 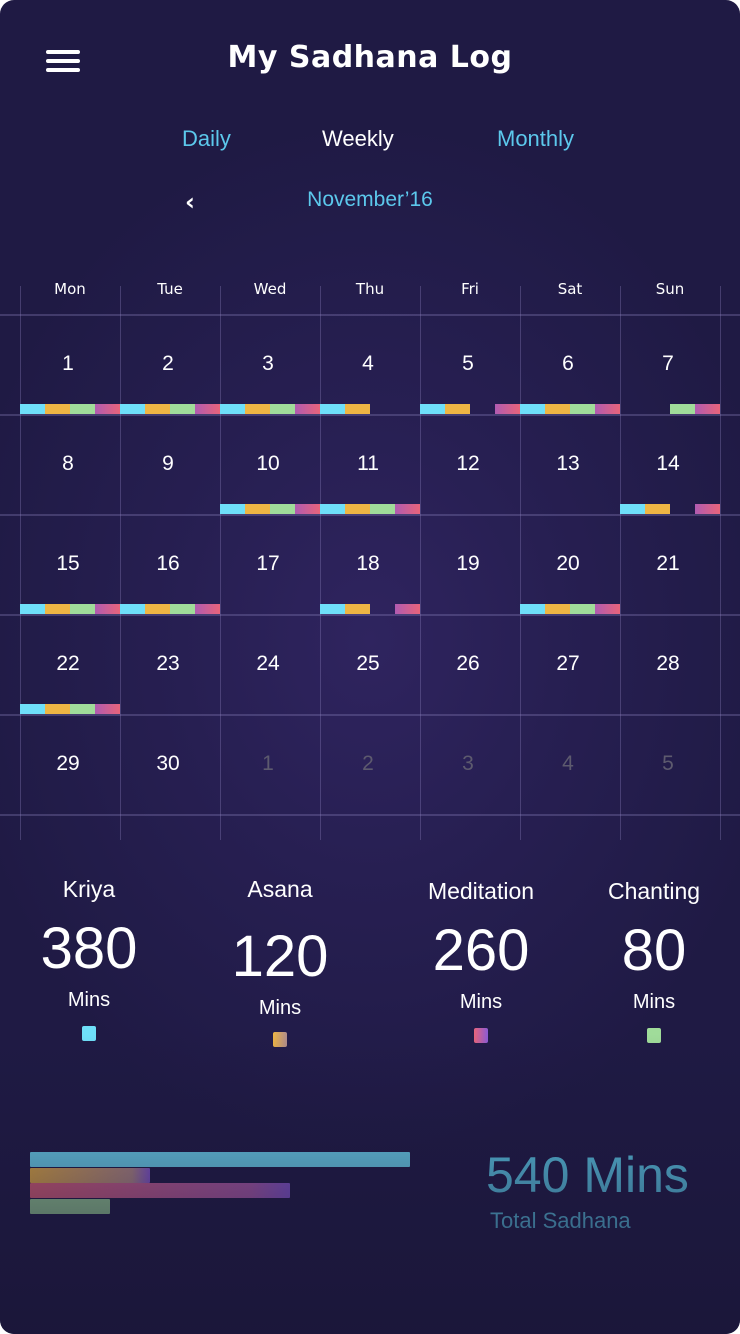 I want to click on calendar-day: 11, so click(x=370, y=464).